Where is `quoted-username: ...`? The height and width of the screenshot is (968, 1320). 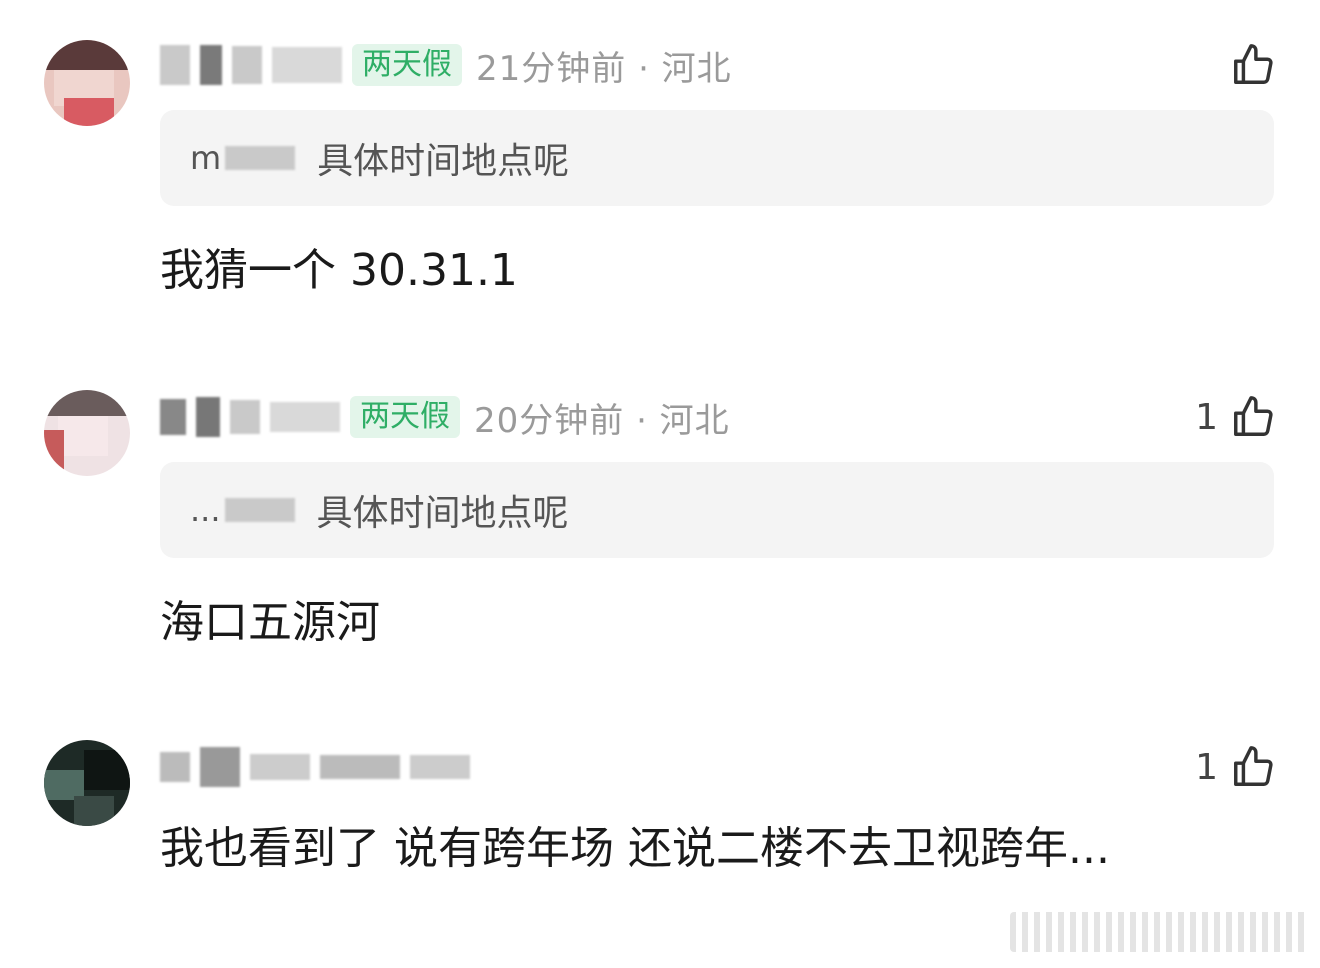 quoted-username: ... is located at coordinates (247, 510).